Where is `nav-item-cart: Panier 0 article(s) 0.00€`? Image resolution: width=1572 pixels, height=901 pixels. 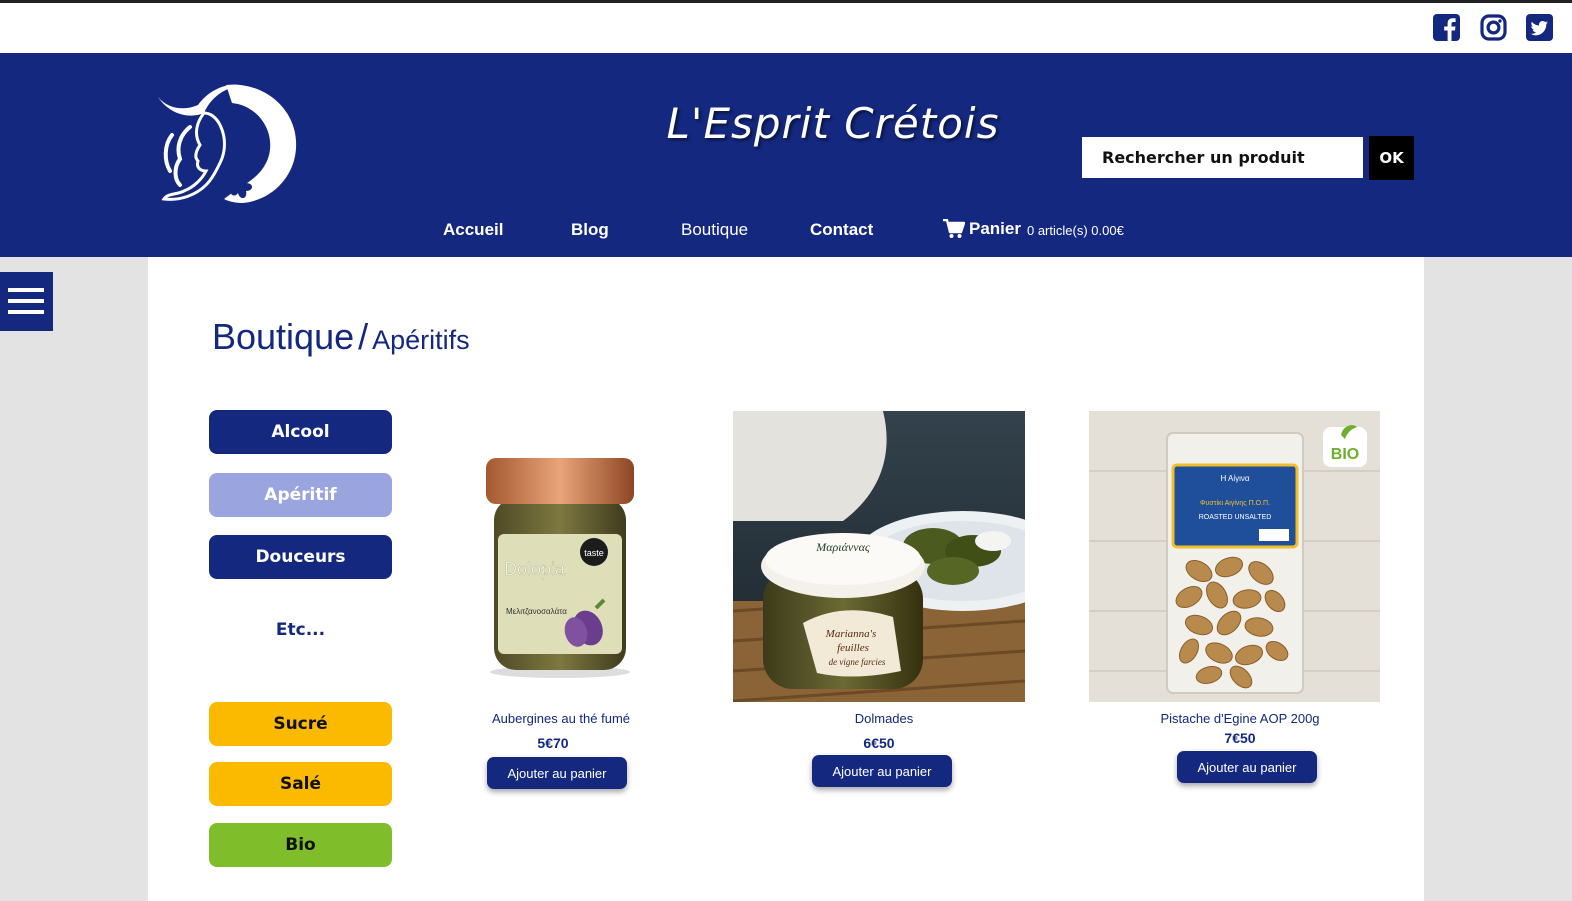 nav-item-cart: Panier 0 article(s) 0.00€ is located at coordinates (1033, 229).